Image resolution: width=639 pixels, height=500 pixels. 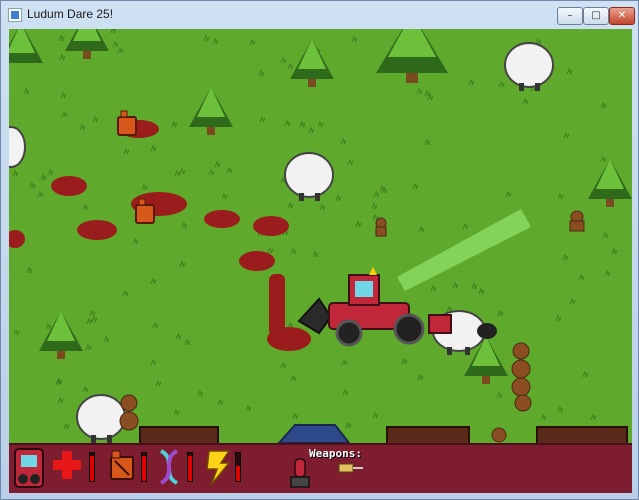 What do you see at coordinates (300, 473) in the screenshot?
I see `missile-launcher-icon` at bounding box center [300, 473].